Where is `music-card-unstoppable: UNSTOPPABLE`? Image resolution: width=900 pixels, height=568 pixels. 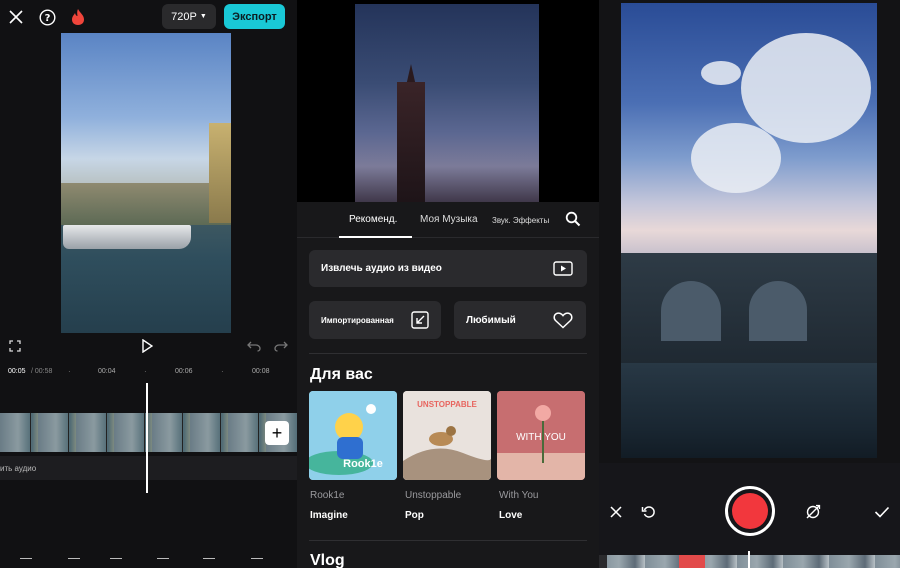 music-card-unstoppable: UNSTOPPABLE is located at coordinates (447, 435).